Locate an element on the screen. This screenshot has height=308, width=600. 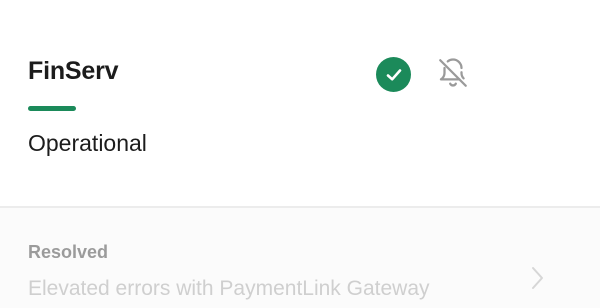
notifications-toggle-button is located at coordinates (453, 73).